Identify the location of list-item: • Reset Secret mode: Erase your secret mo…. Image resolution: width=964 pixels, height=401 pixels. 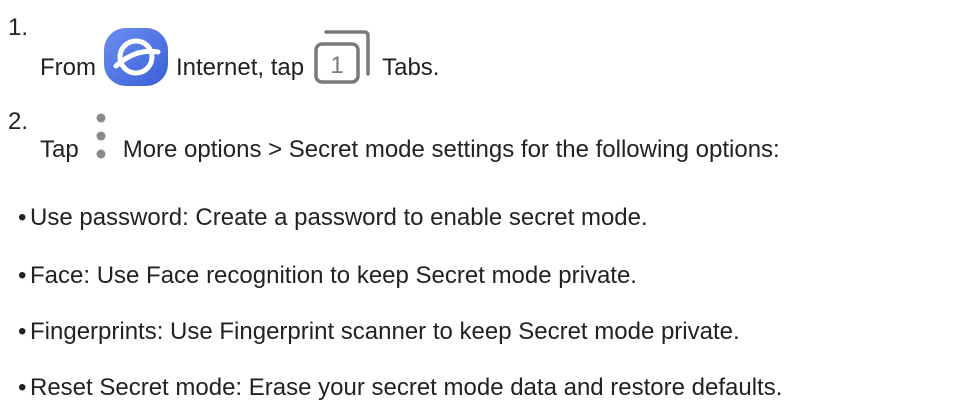
(400, 387).